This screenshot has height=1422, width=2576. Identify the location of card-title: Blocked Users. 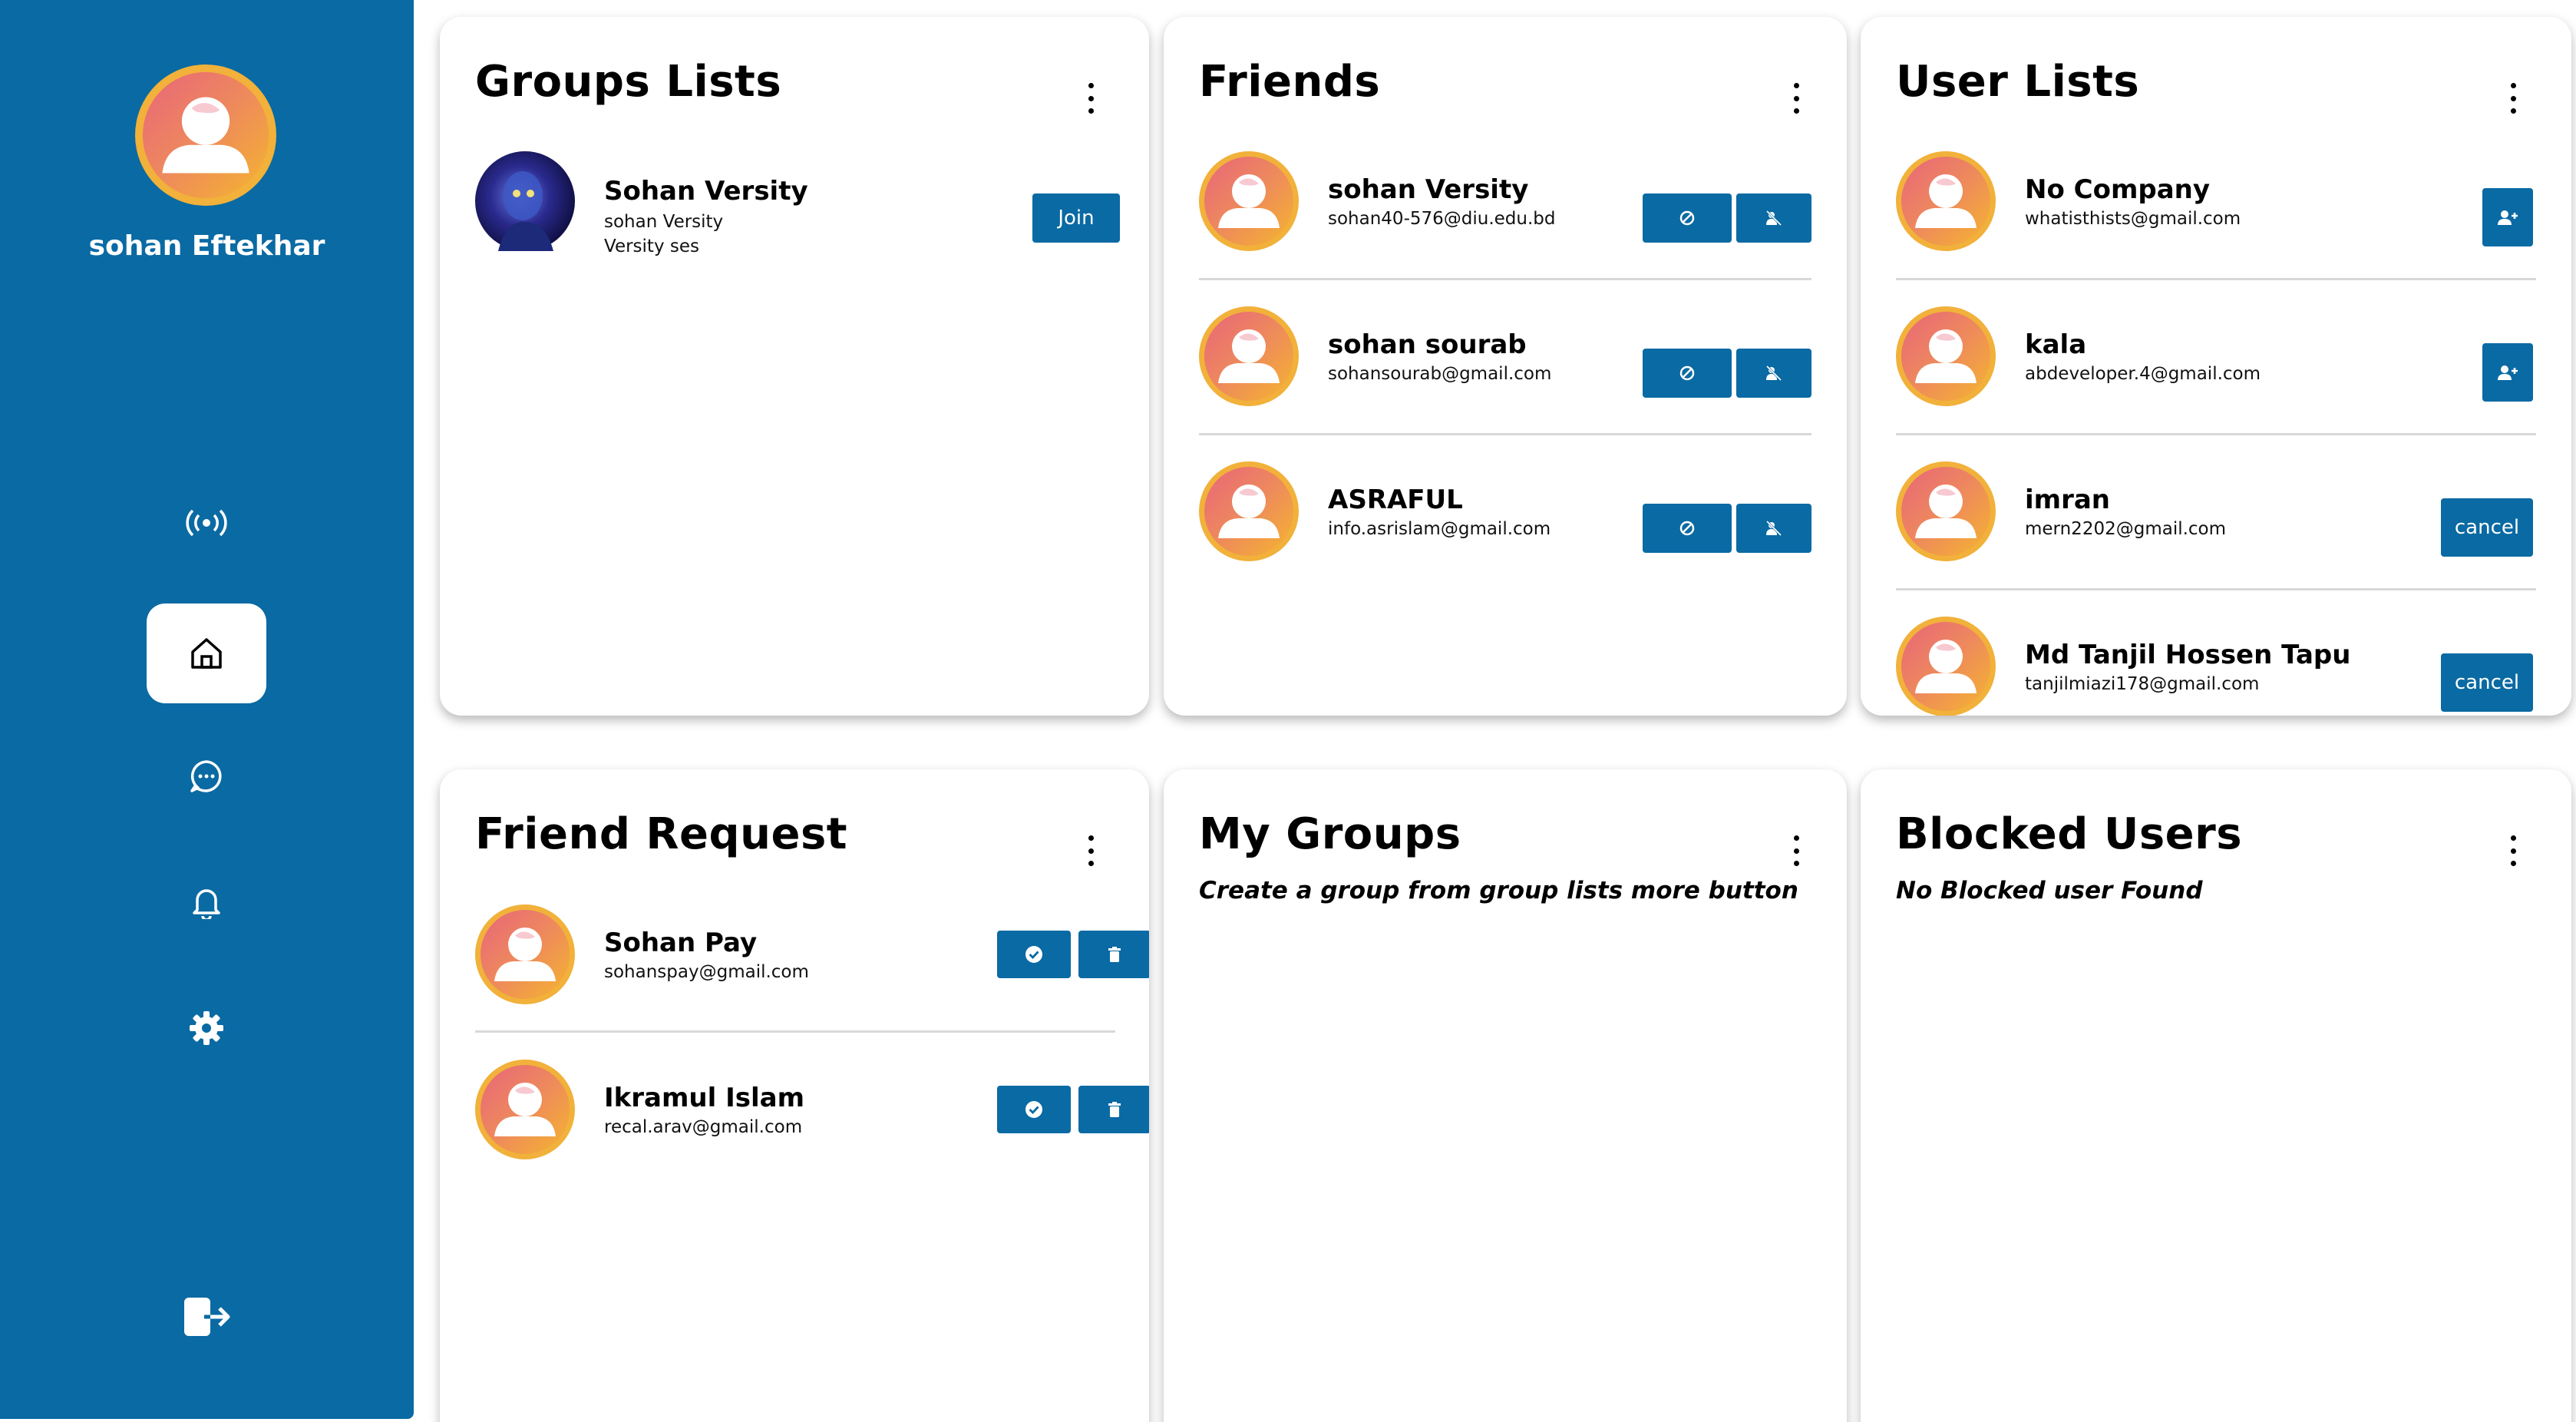
(2069, 834).